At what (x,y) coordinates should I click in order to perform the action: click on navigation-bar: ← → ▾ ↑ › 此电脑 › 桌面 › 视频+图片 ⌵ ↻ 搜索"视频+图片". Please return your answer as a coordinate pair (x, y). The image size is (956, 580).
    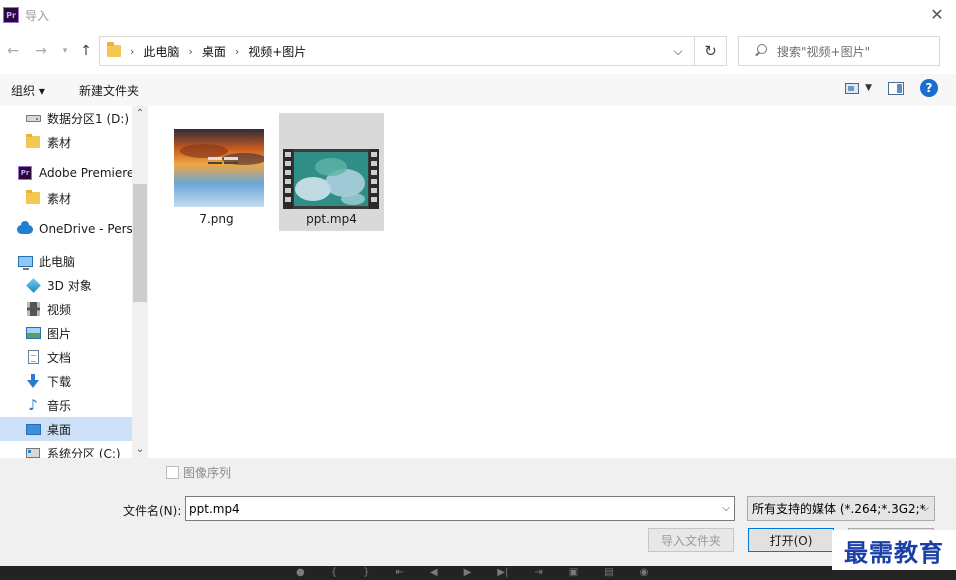
    Looking at the image, I should click on (478, 51).